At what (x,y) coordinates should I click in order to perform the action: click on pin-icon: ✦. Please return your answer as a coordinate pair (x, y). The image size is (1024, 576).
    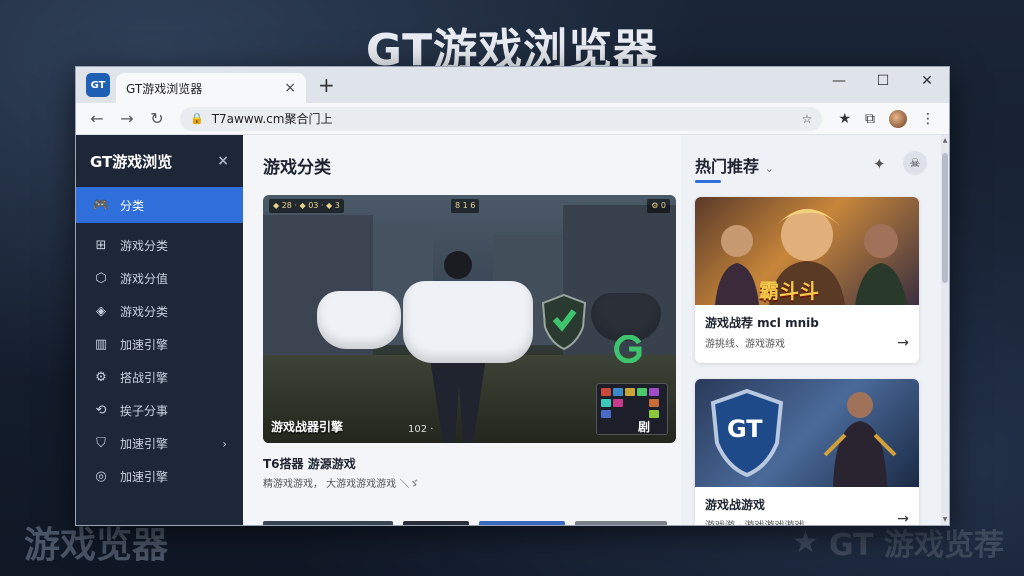
    Looking at the image, I should click on (879, 164).